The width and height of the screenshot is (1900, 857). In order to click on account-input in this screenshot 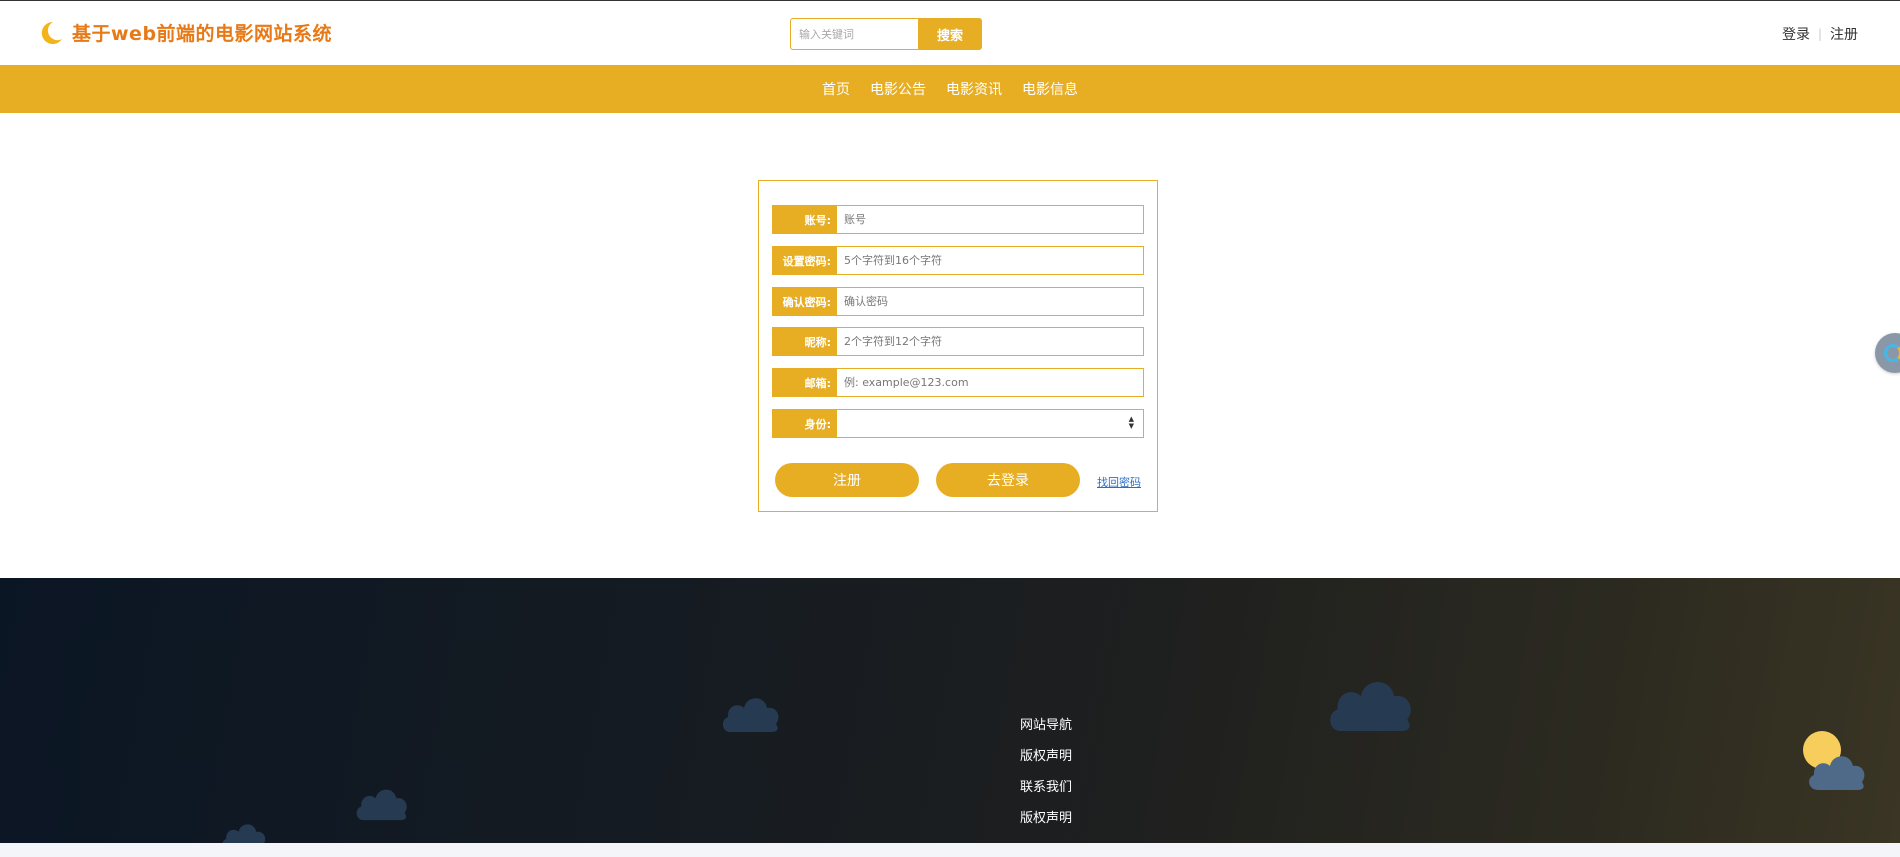, I will do `click(990, 219)`.